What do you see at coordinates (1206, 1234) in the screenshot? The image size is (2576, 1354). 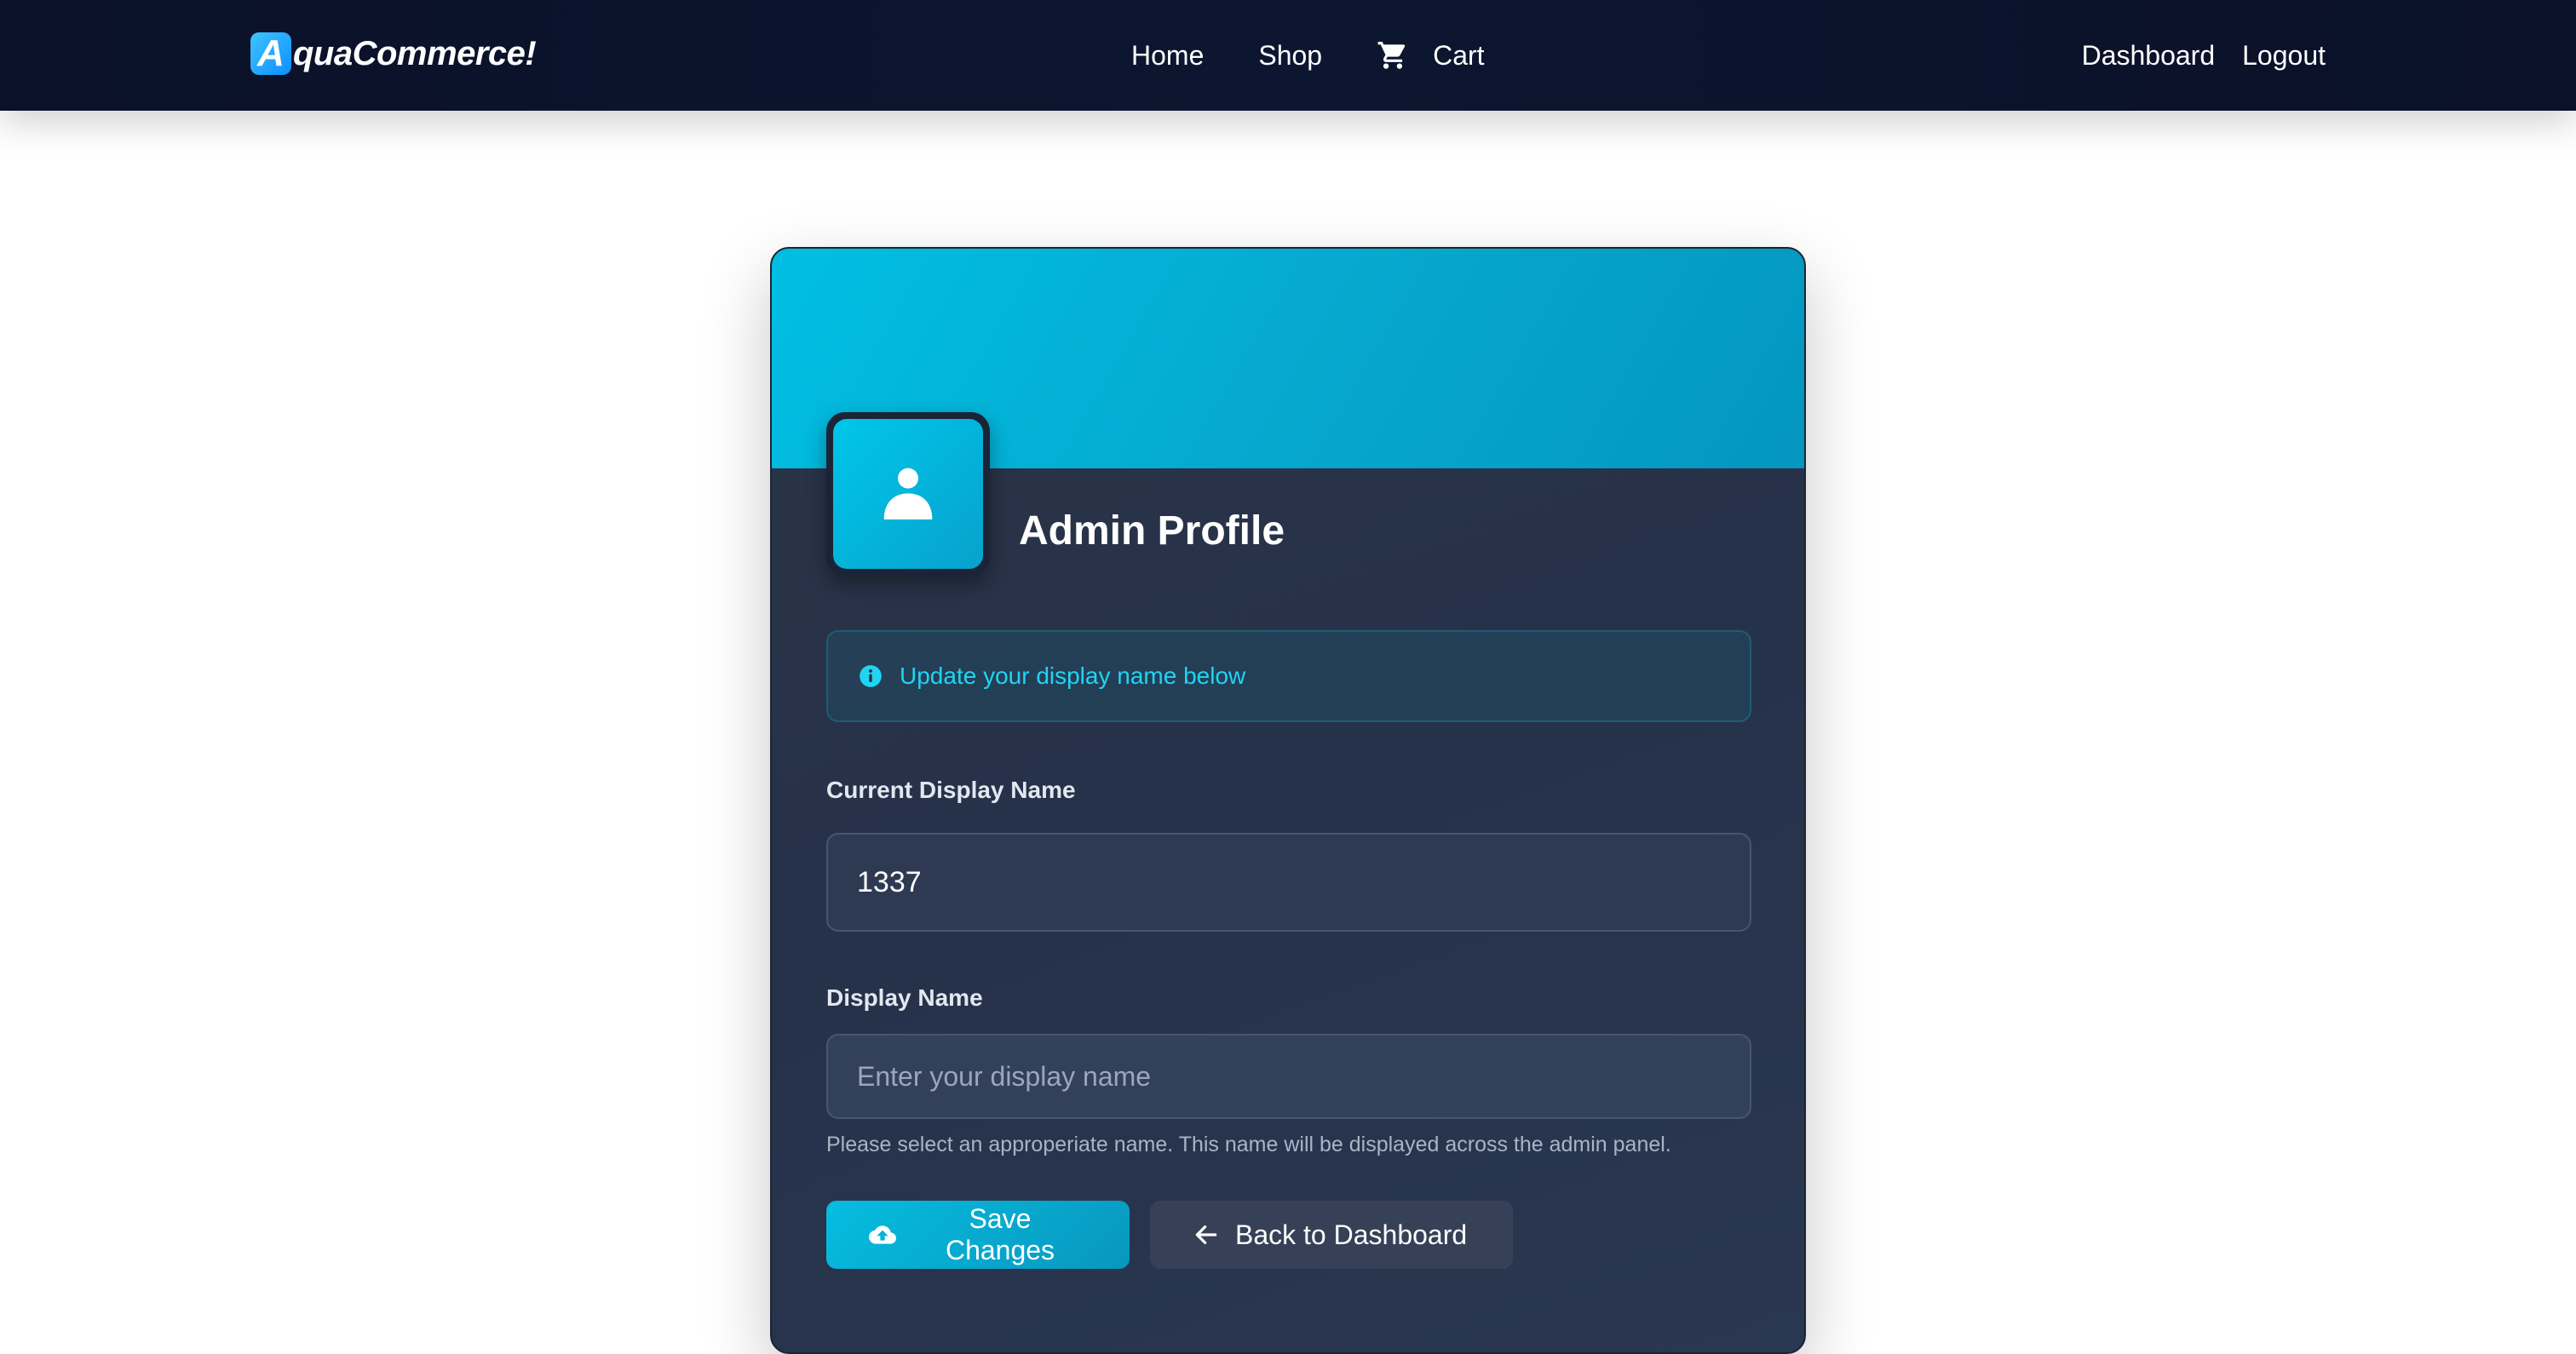 I see `arrow-left-icon` at bounding box center [1206, 1234].